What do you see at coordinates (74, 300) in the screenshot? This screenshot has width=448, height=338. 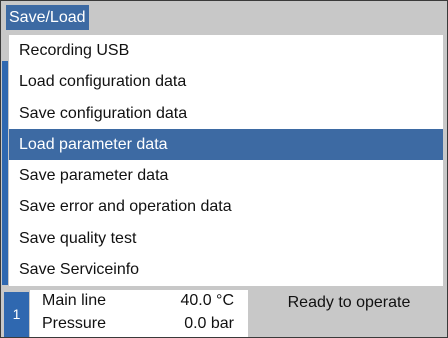 I see `main-line-label: Main line` at bounding box center [74, 300].